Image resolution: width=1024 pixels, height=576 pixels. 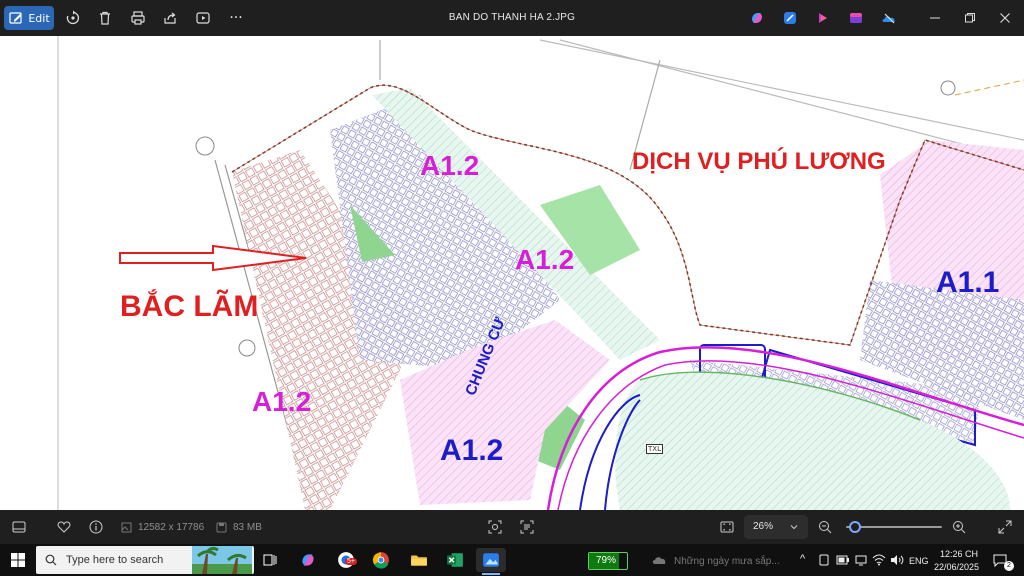 I want to click on full-screen-button, so click(x=1005, y=527).